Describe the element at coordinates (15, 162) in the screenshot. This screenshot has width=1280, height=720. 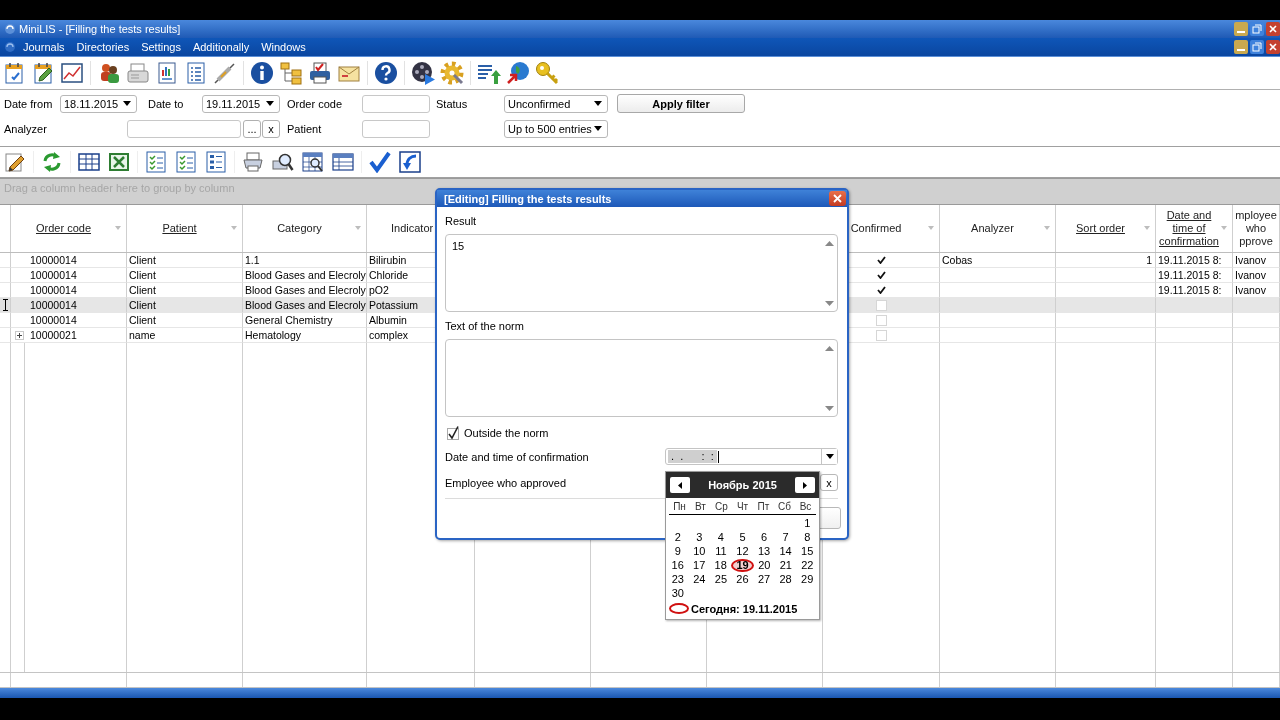
I see `edit-icon` at that location.